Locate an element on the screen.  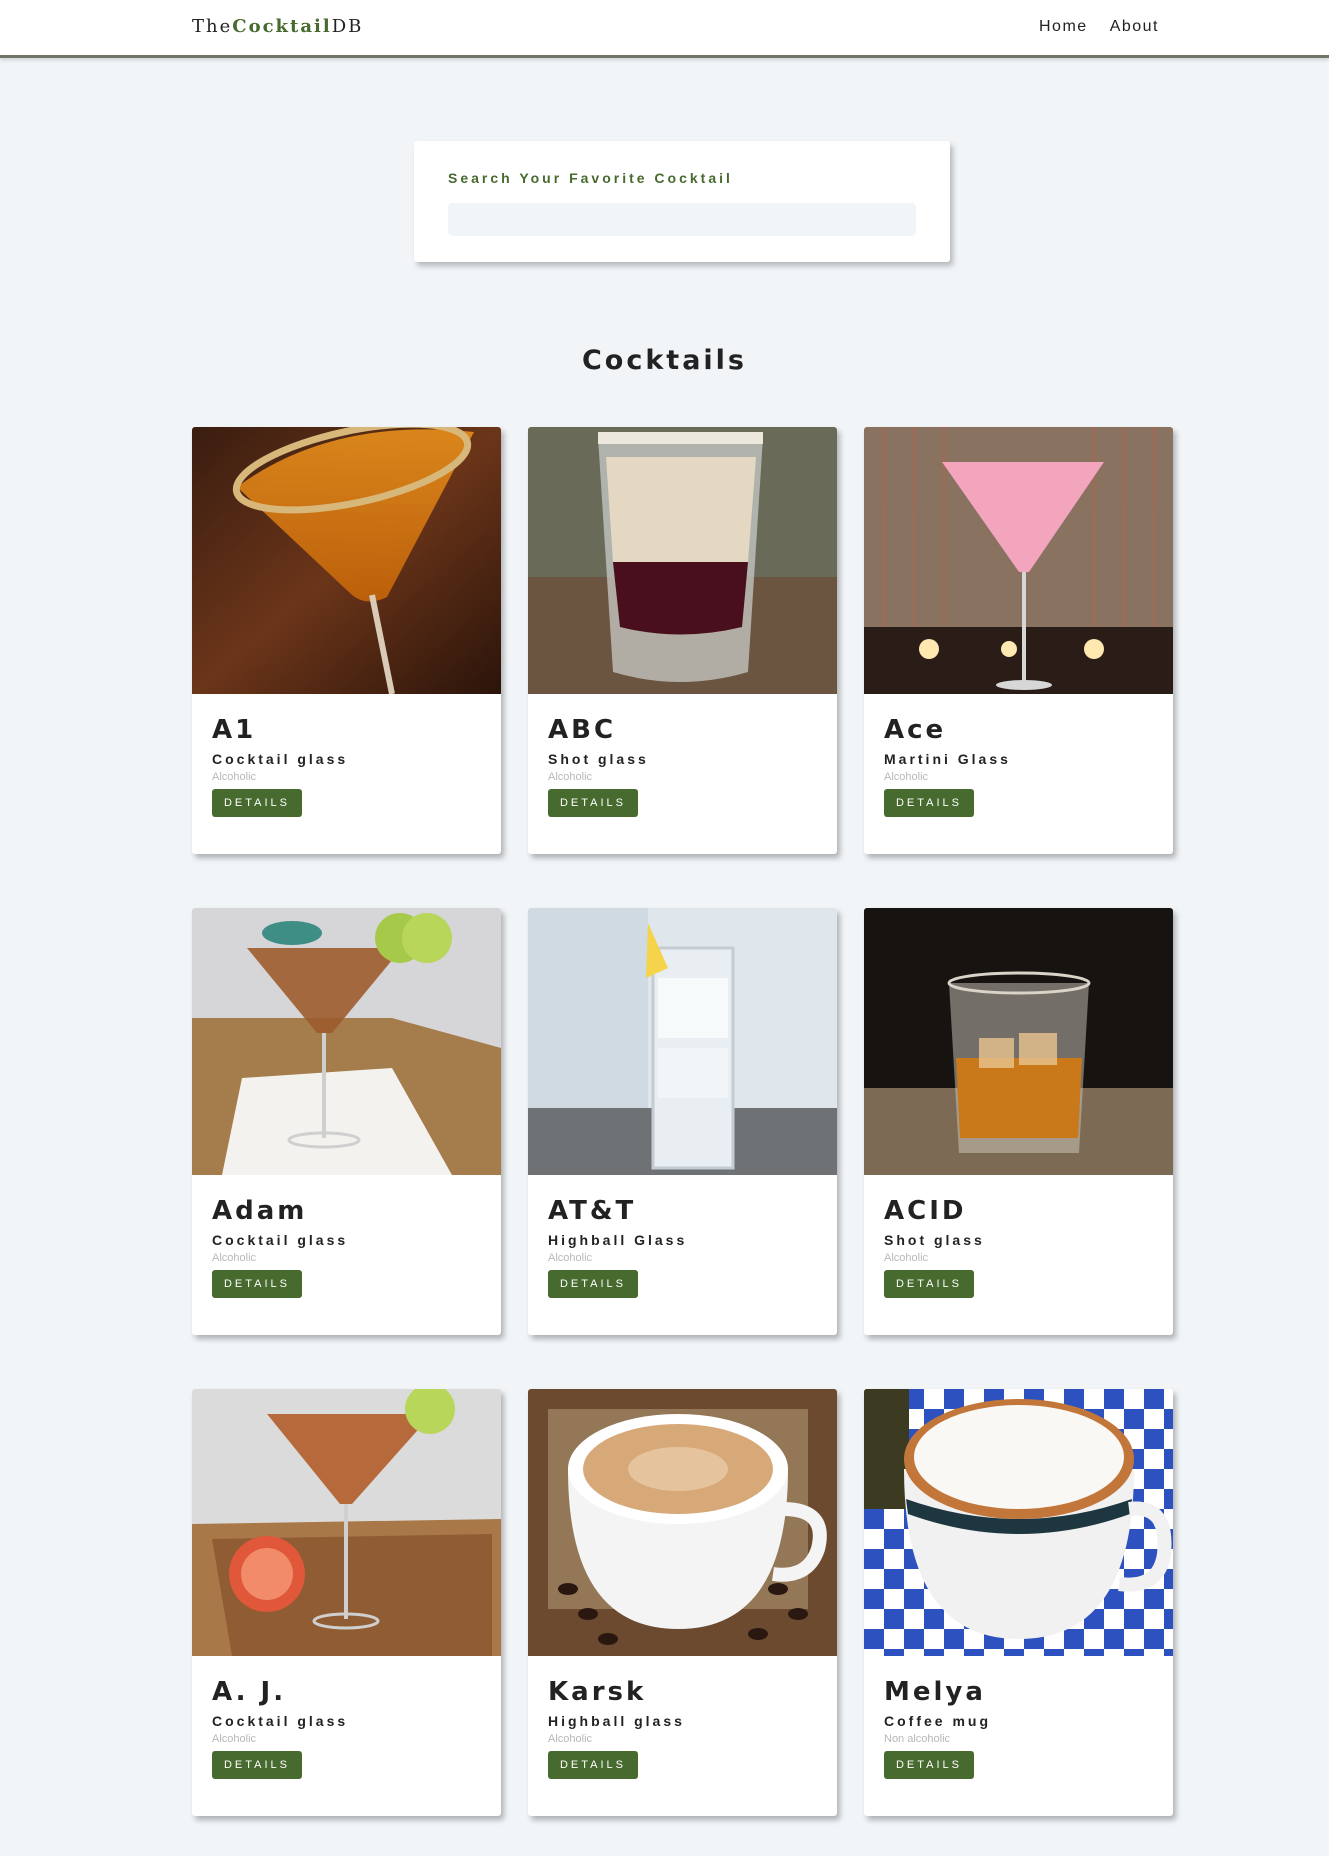
cocktail-name: Karsk is located at coordinates (597, 1692).